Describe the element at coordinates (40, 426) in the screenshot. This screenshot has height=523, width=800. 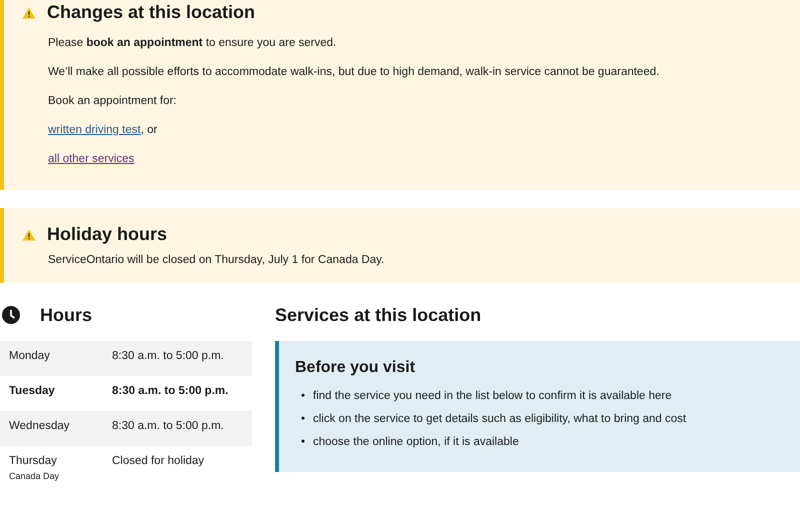
I see `day-label: Wednesday` at that location.